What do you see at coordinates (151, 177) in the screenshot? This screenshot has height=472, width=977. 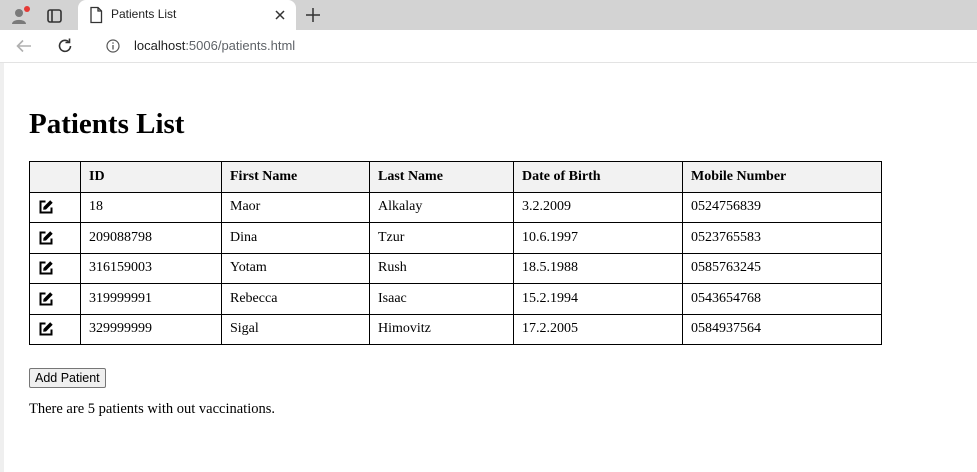 I see `header-id: ID` at bounding box center [151, 177].